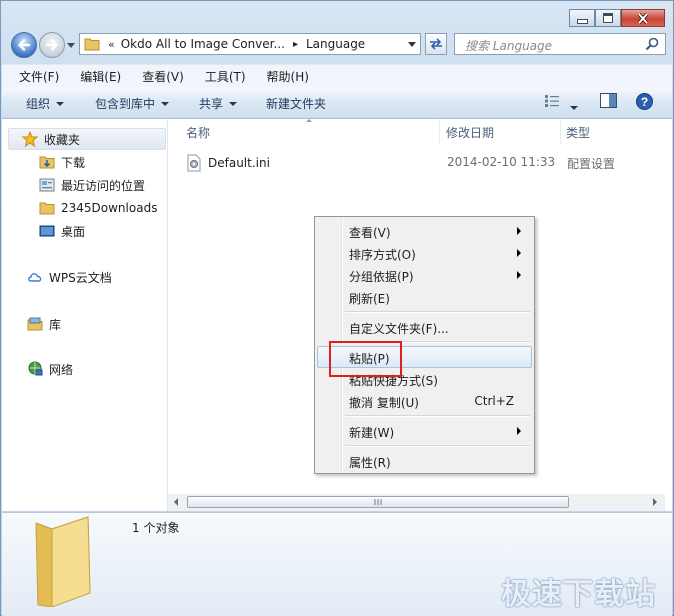 This screenshot has height=616, width=674. What do you see at coordinates (80, 277) in the screenshot?
I see `nav-wps-label: WPS云文档` at bounding box center [80, 277].